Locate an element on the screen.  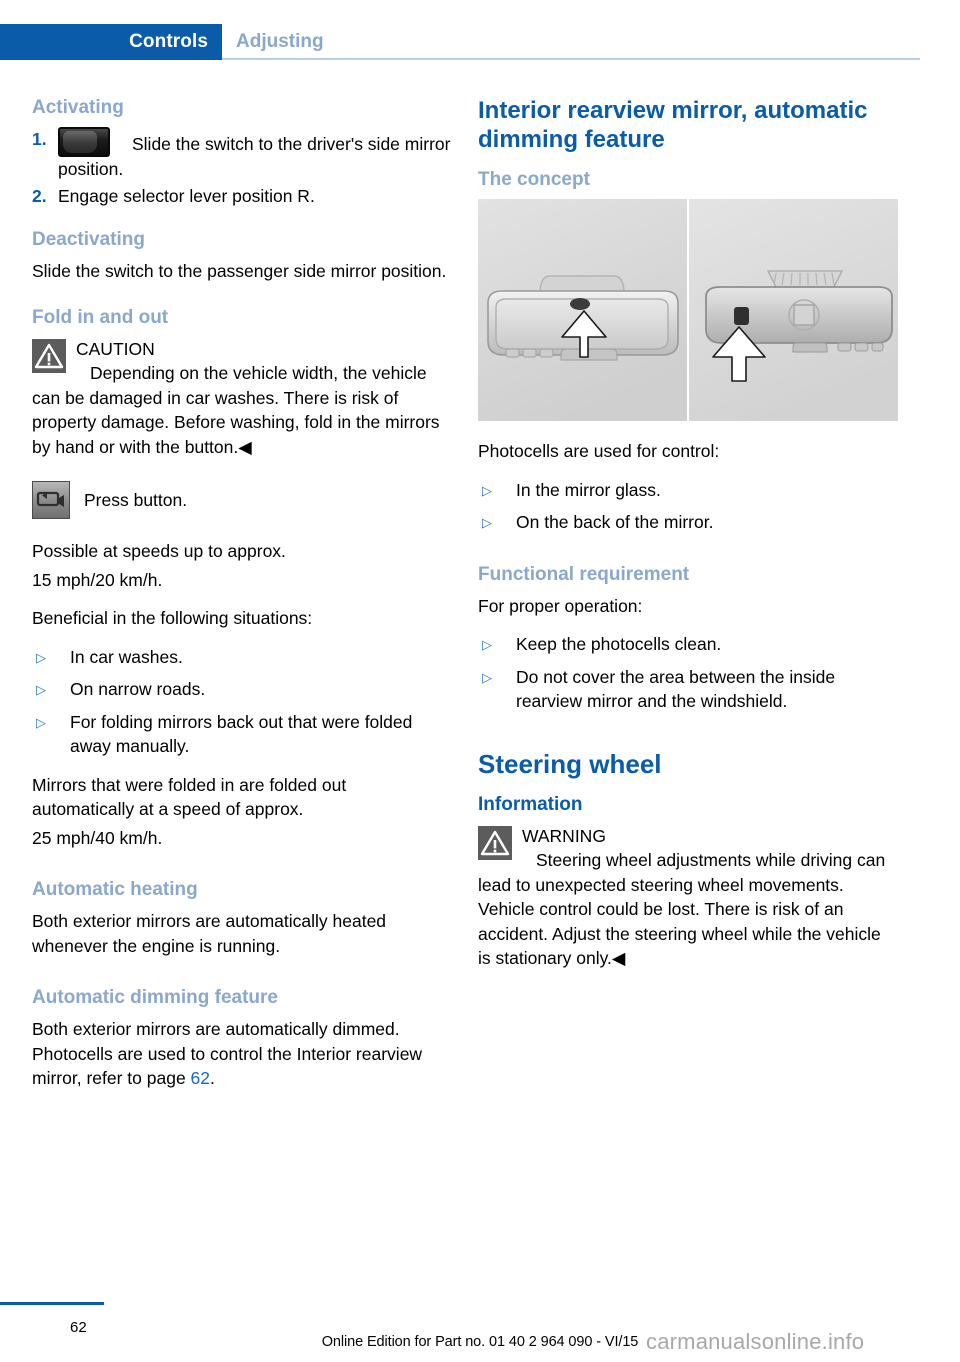
heading-automatic-heating: Automatic heating is located at coordinates (115, 889).